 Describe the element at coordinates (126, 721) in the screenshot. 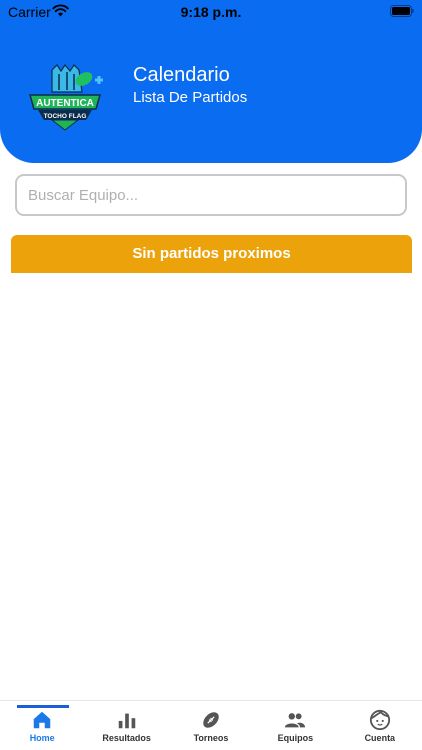

I see `bar-chart-icon` at that location.